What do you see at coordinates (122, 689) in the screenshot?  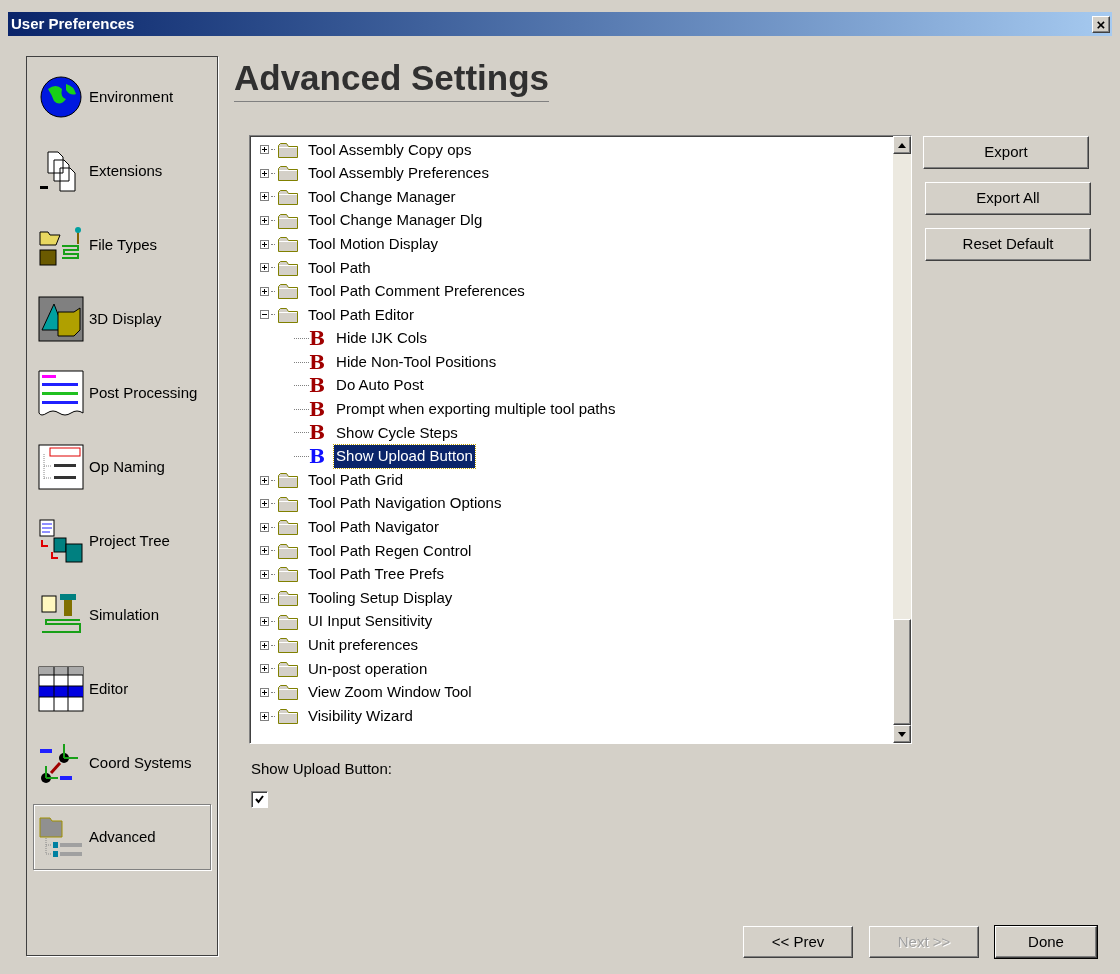 I see `sidebar-item: Editor` at bounding box center [122, 689].